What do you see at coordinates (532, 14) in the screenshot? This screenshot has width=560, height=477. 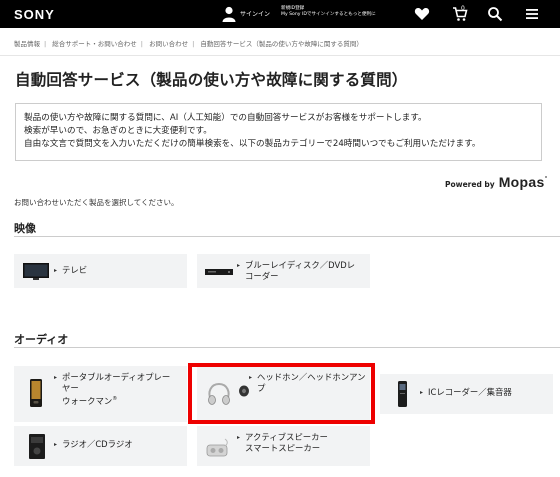 I see `menu-icon` at bounding box center [532, 14].